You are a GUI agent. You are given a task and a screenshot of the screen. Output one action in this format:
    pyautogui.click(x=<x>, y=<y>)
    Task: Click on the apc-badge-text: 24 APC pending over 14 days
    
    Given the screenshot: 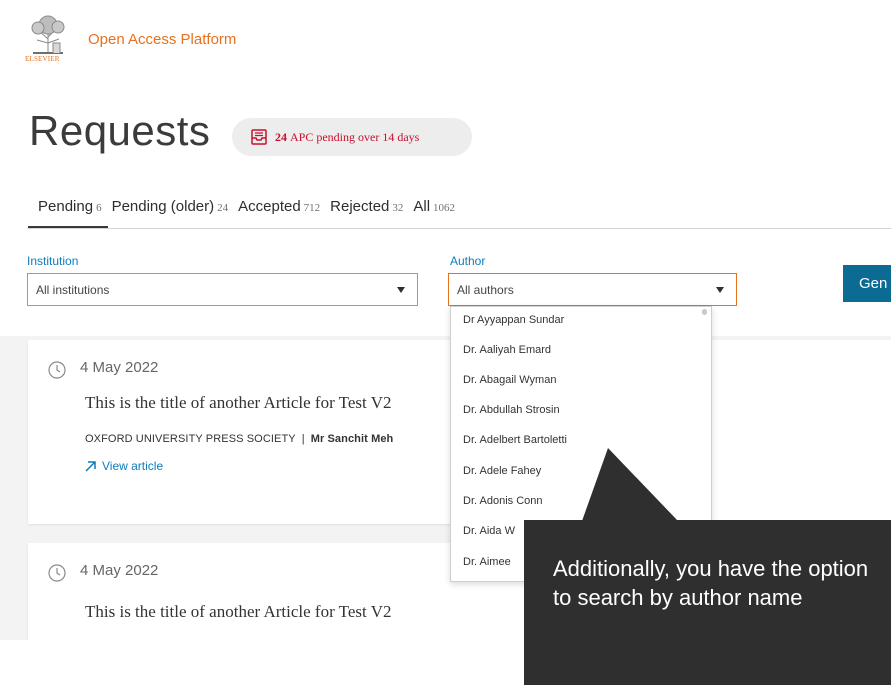 What is the action you would take?
    pyautogui.click(x=347, y=137)
    